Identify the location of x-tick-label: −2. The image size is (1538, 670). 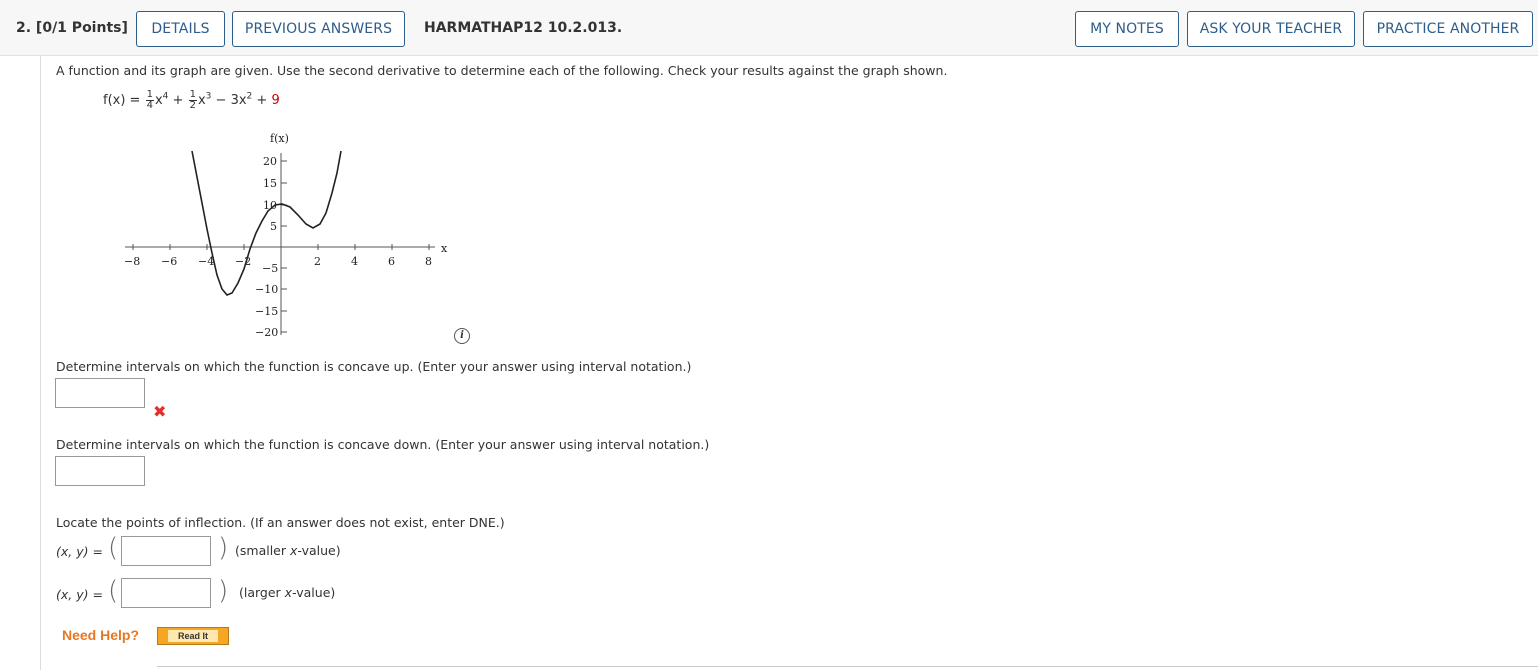
(243, 261).